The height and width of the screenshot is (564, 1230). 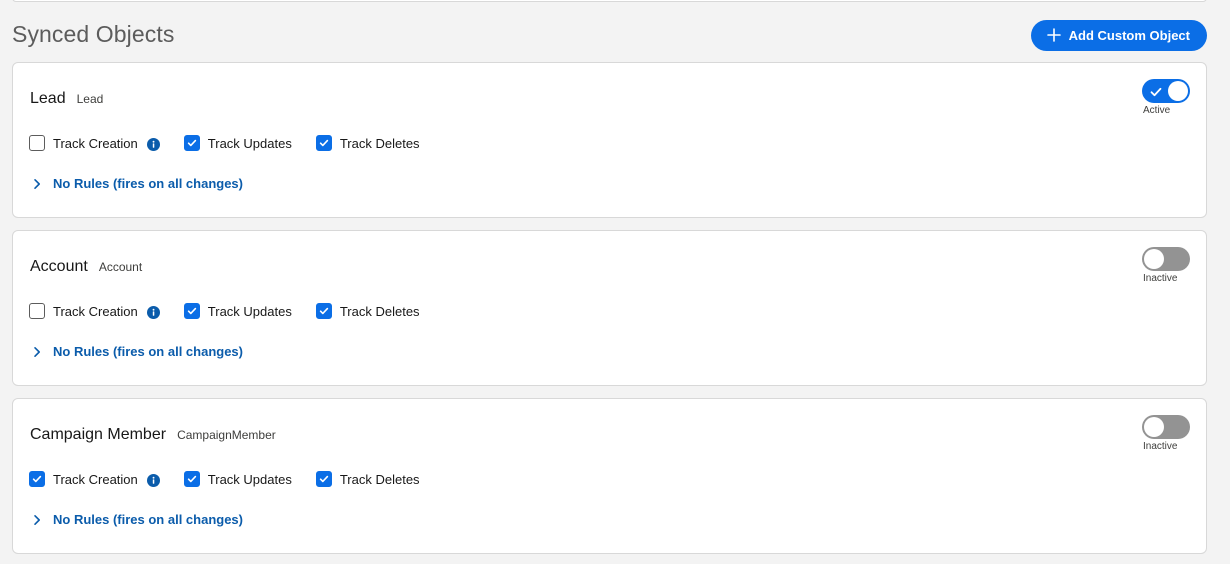 I want to click on toggle-status-label: Active, so click(x=1157, y=110).